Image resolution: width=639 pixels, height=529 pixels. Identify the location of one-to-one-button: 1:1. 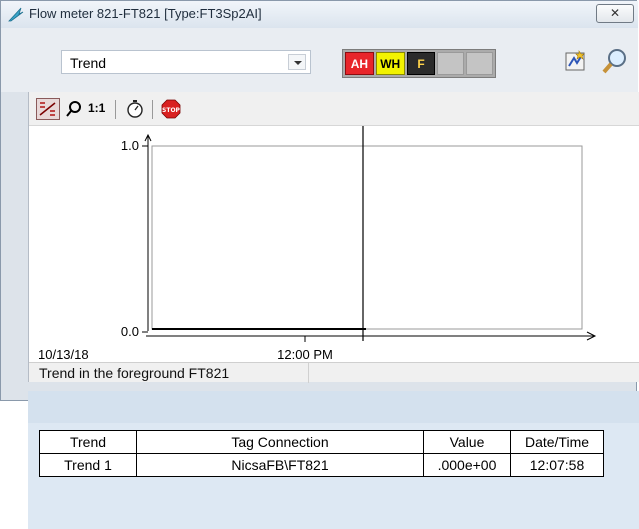
(96, 108).